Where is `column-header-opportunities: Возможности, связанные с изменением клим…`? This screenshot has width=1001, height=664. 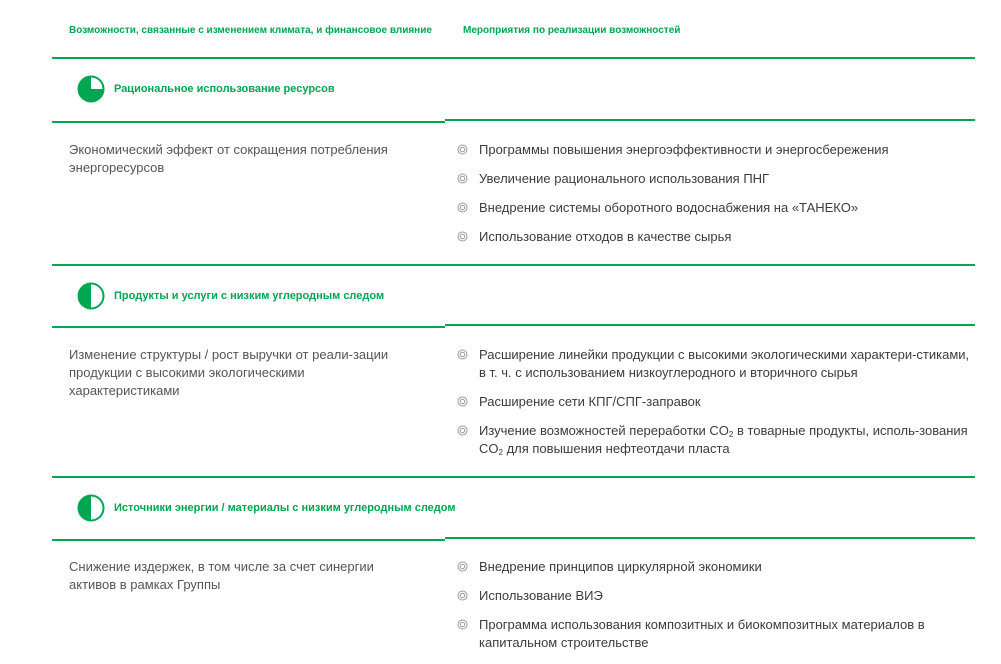
column-header-opportunities: Возможности, связанные с изменением клим… is located at coordinates (250, 30).